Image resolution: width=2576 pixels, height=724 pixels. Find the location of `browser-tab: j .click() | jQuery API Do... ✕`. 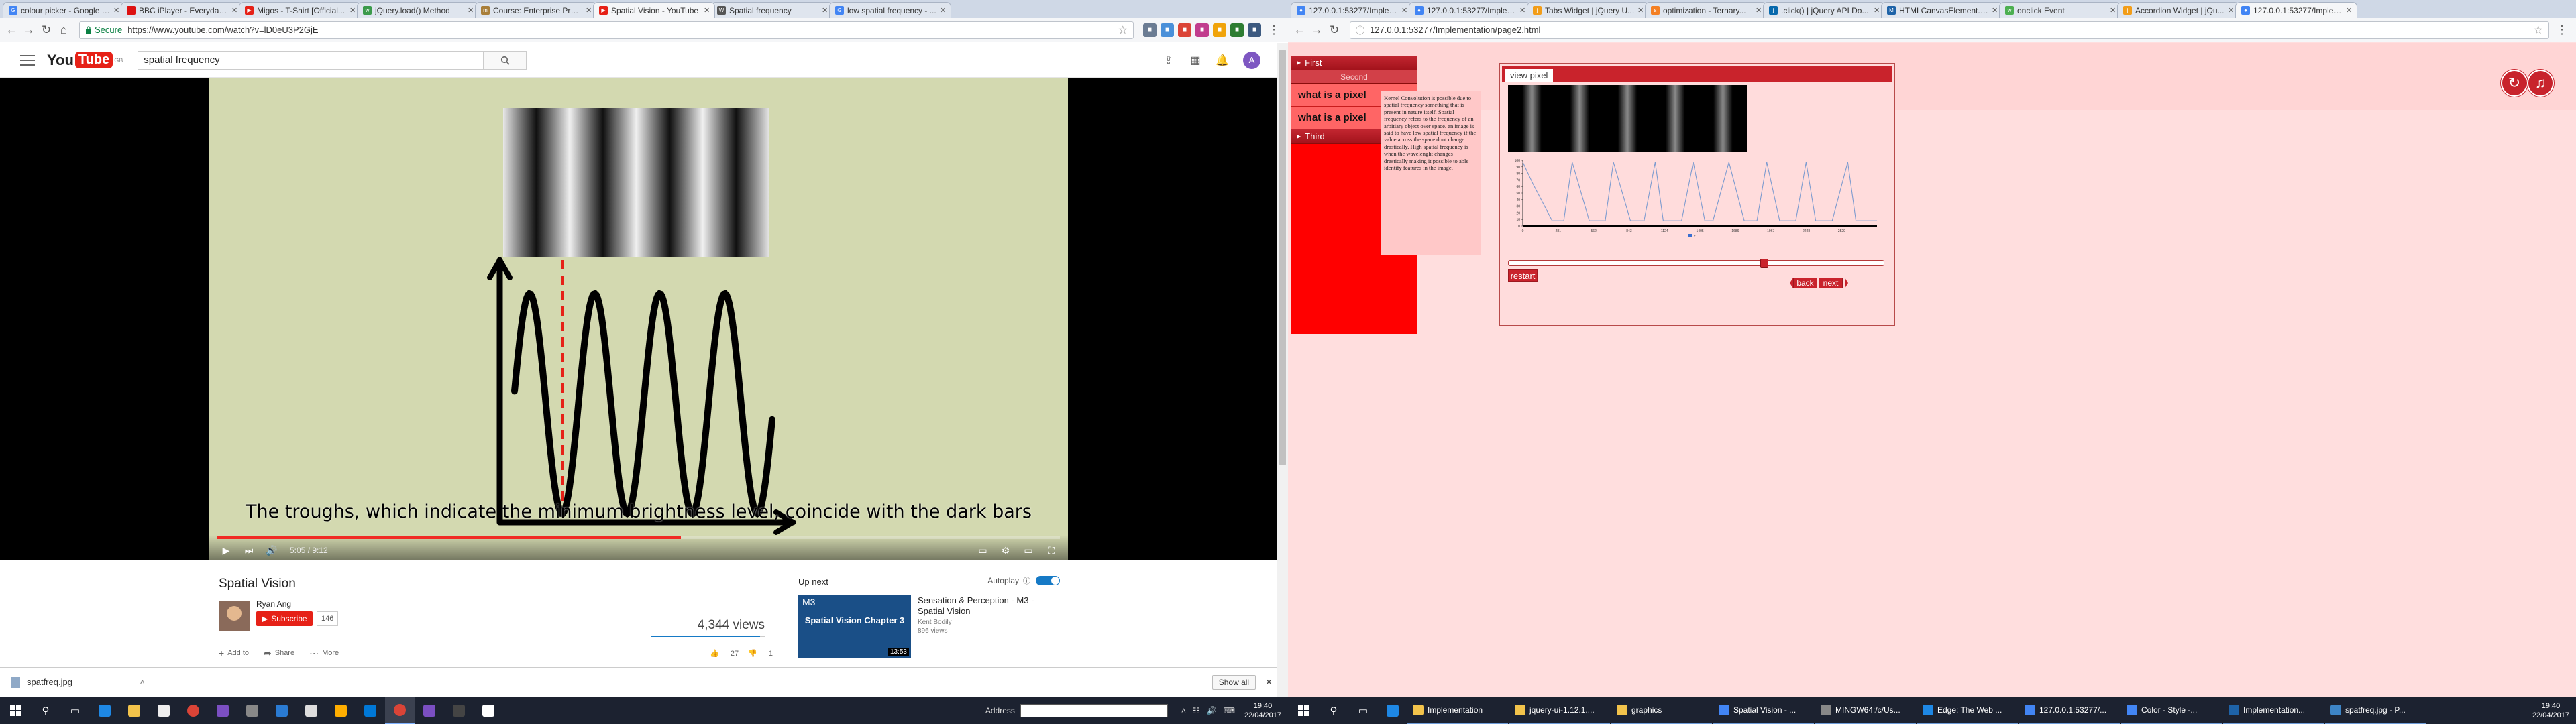

browser-tab: j .click() | jQuery API Do... ✕ is located at coordinates (1824, 10).